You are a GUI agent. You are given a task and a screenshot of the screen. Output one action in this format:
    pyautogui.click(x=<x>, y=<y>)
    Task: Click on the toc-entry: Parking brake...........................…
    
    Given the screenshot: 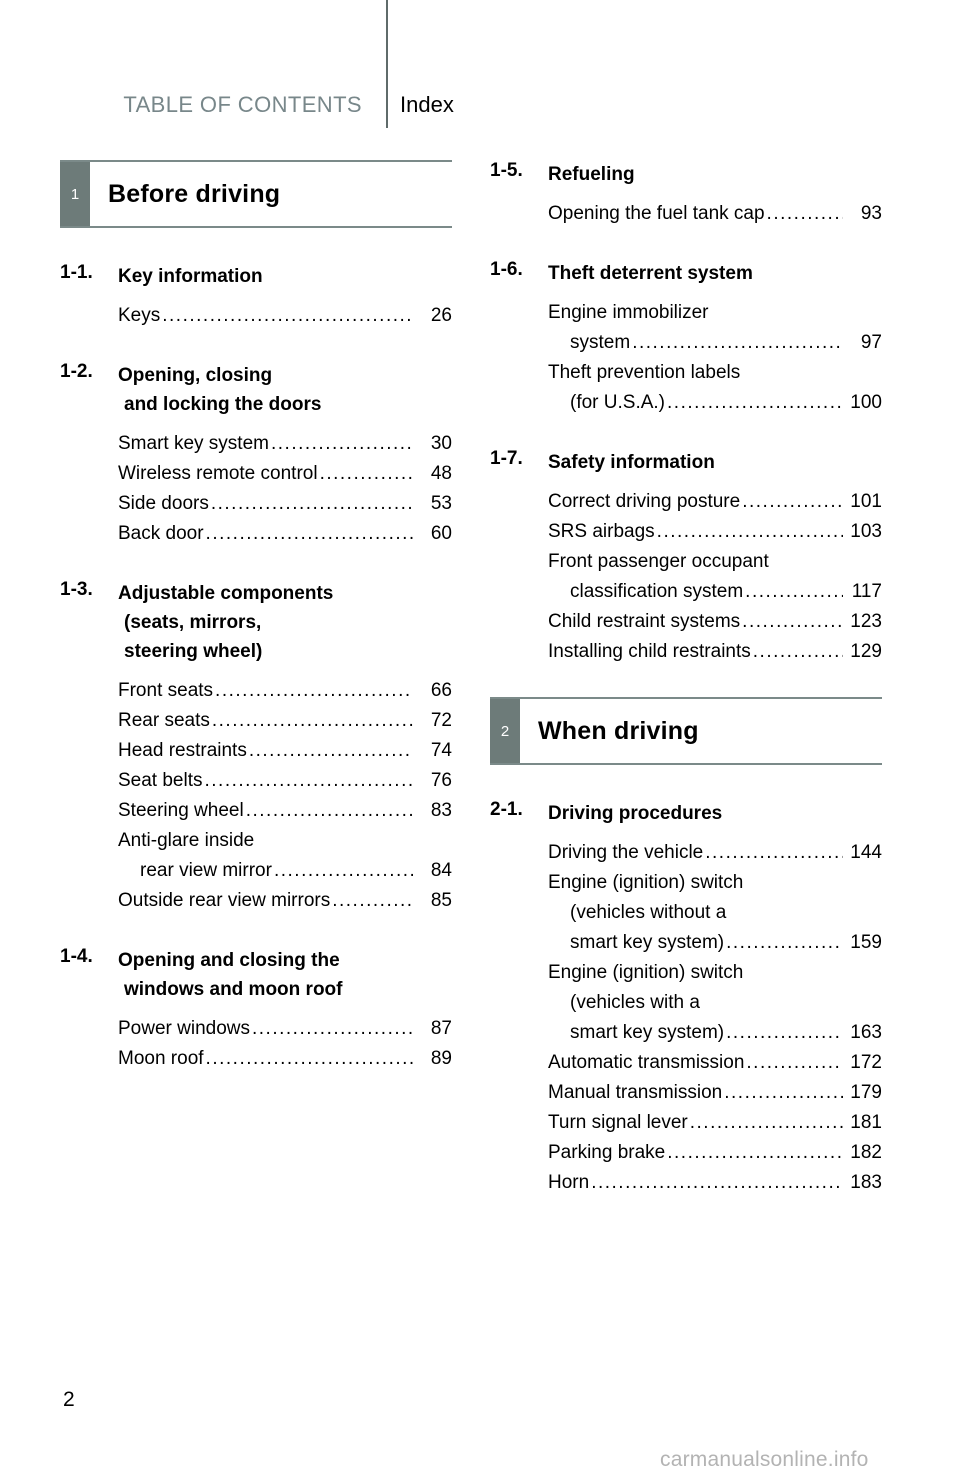 What is the action you would take?
    pyautogui.click(x=715, y=1153)
    